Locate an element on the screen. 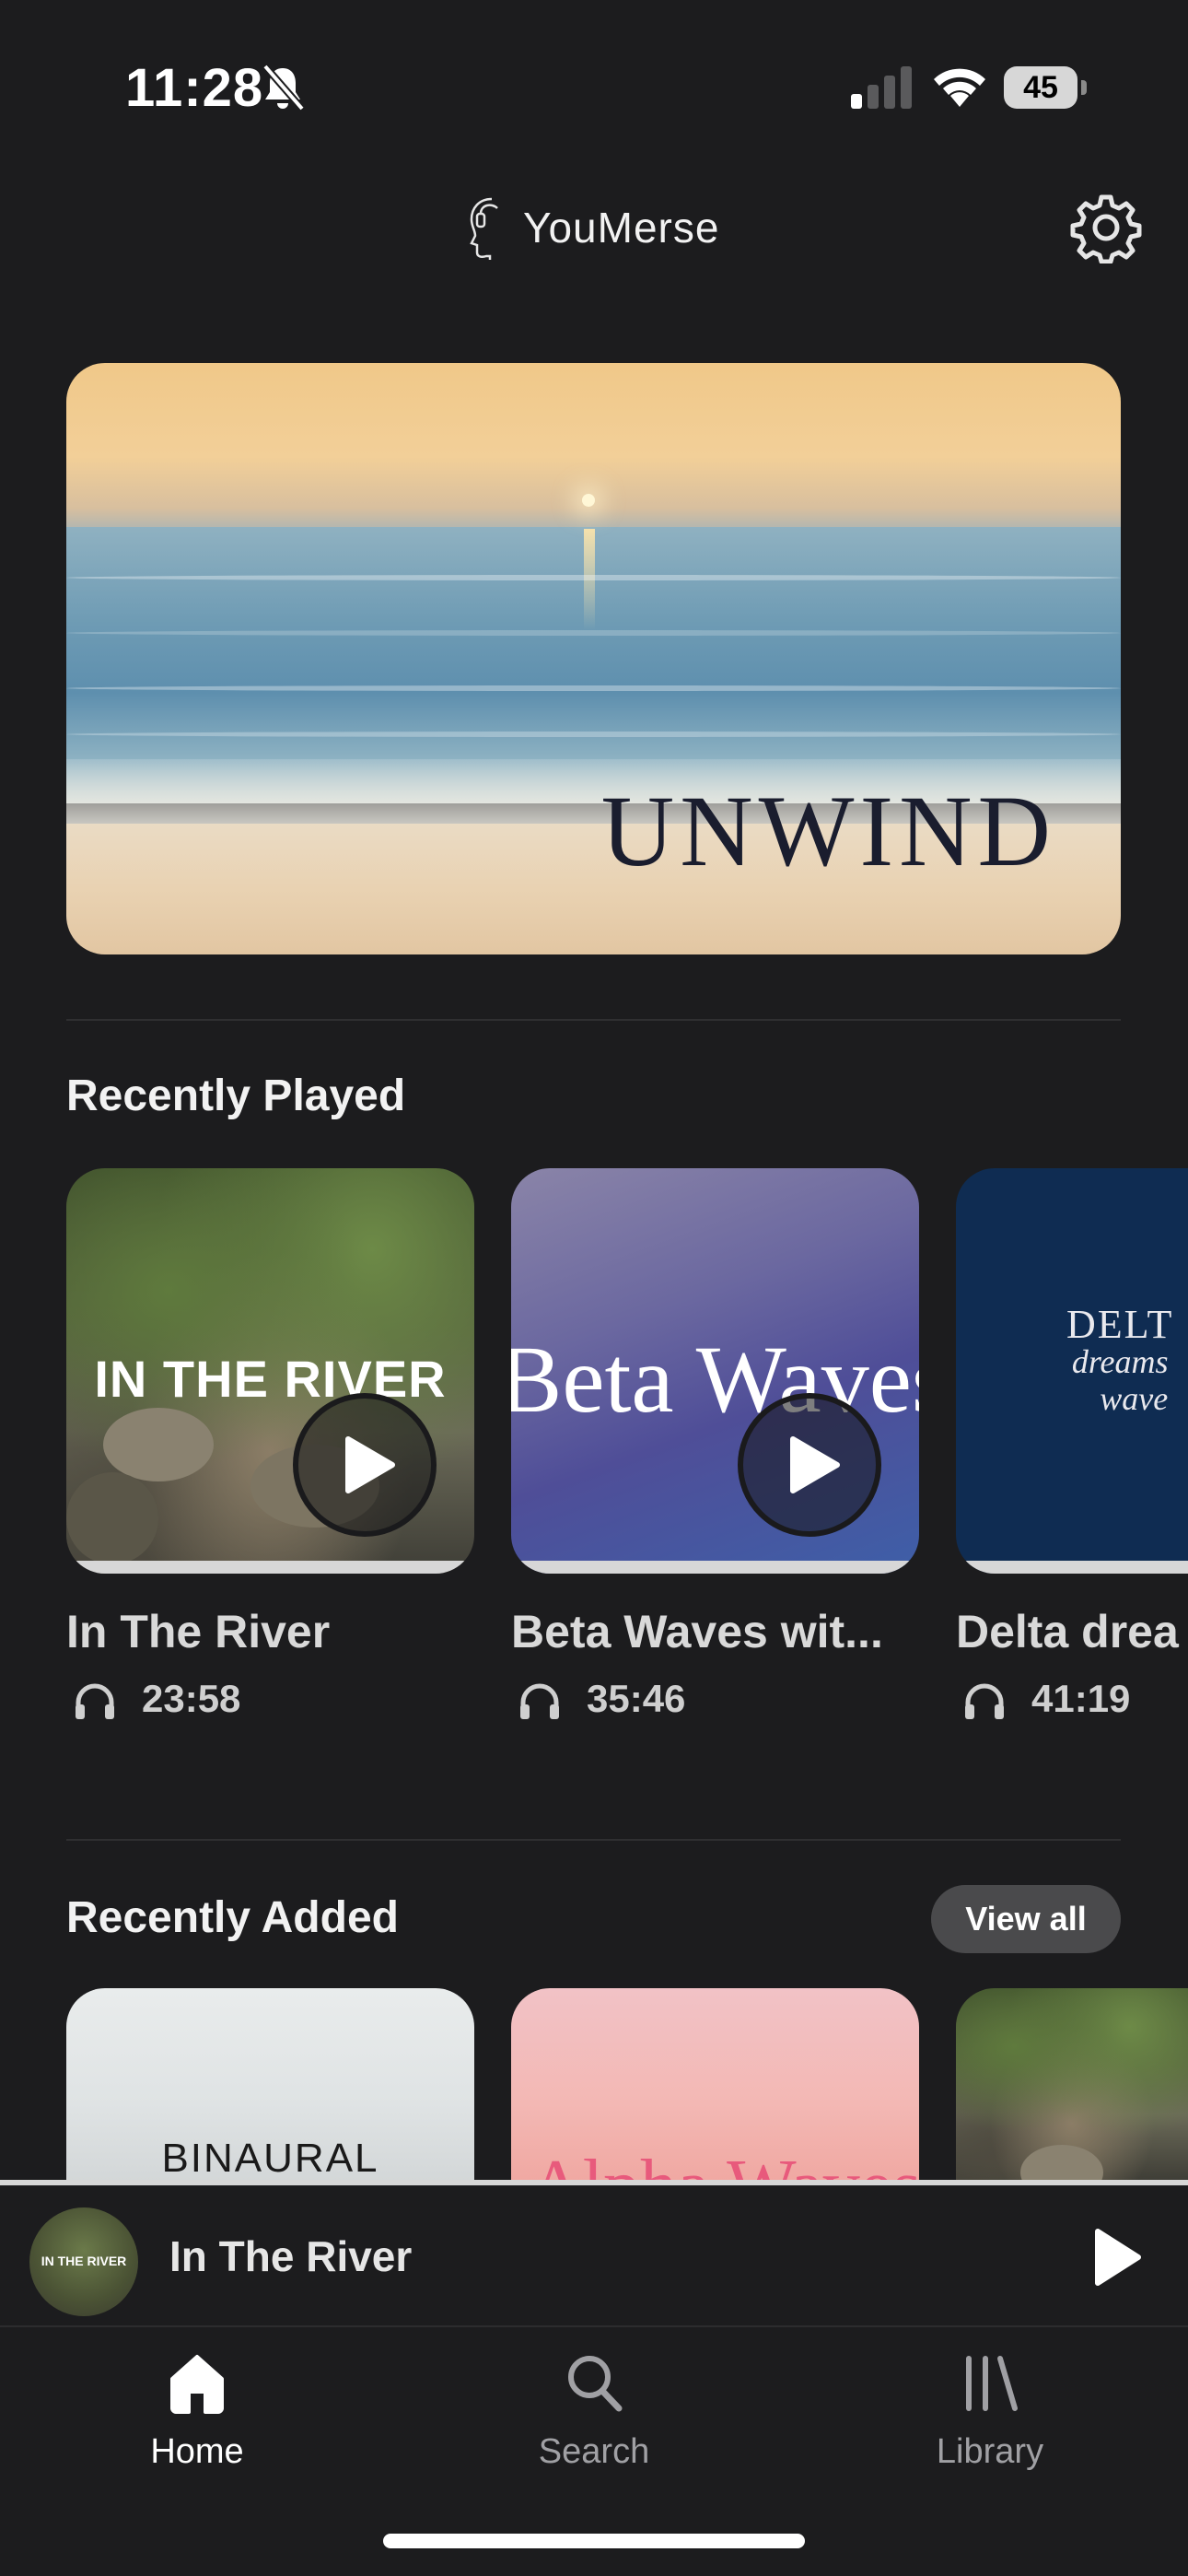 The width and height of the screenshot is (1188, 2576). recently-added-card-binaural: BINAURAL is located at coordinates (270, 2085).